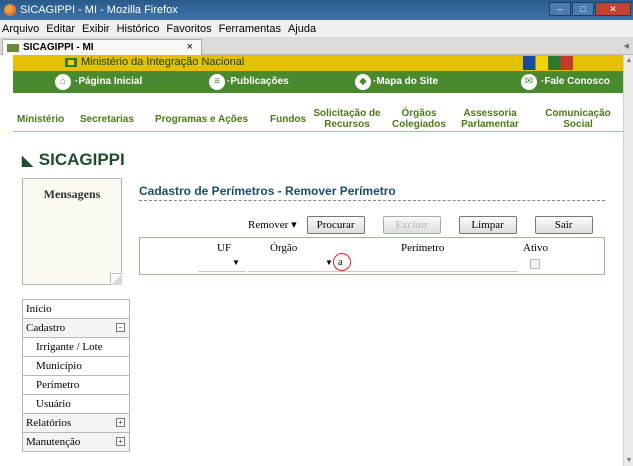 This screenshot has width=633, height=466. What do you see at coordinates (99, 10) in the screenshot?
I see `window-title: SICAGIPPI - MI - Mozilla Firefox` at bounding box center [99, 10].